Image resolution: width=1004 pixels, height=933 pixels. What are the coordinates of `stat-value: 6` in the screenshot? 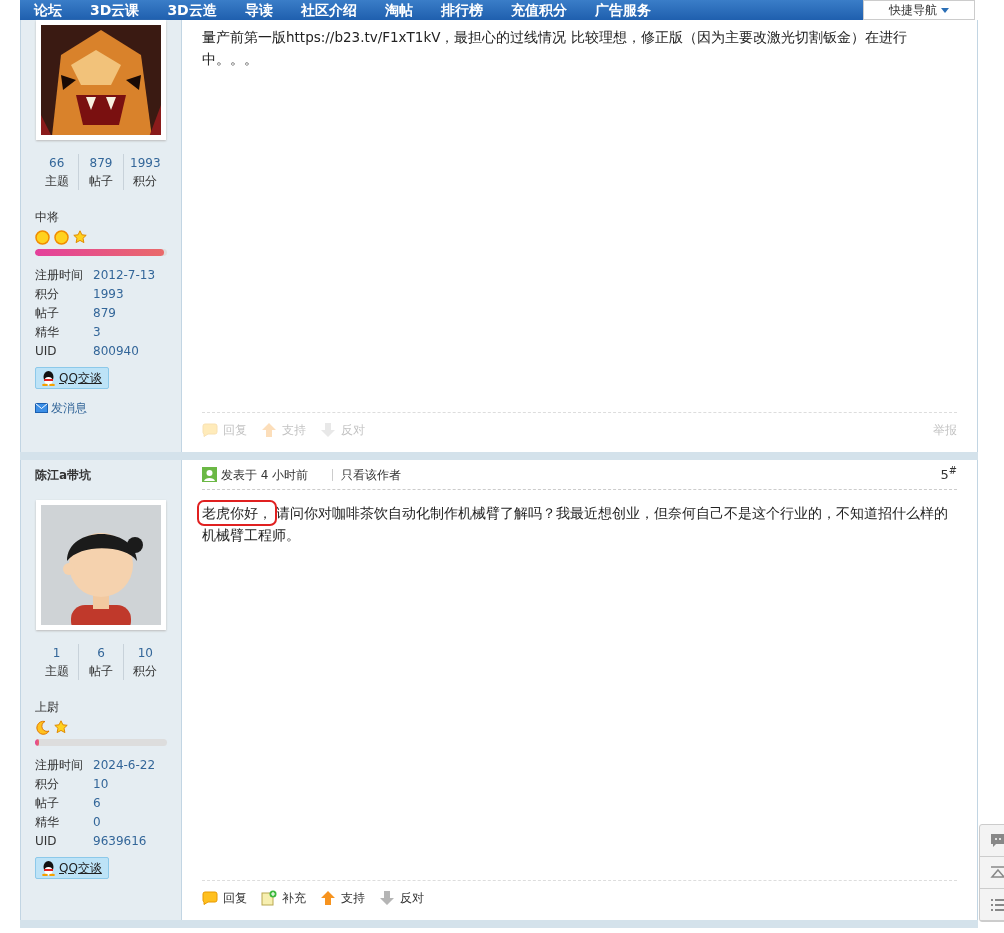 It's located at (101, 653).